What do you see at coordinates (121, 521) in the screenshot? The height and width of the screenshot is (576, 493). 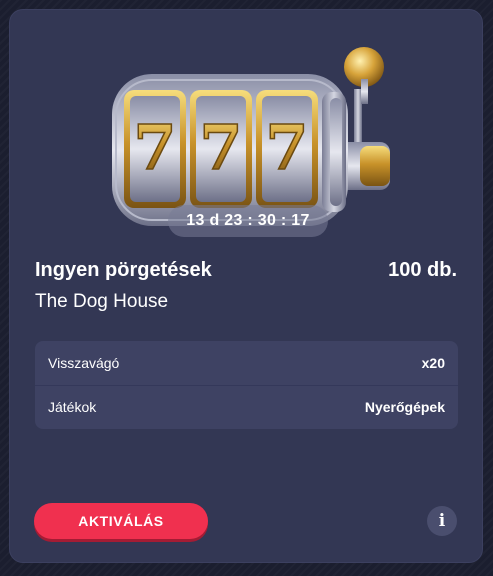 I see `activate-button: AKTIVÁLÁS` at bounding box center [121, 521].